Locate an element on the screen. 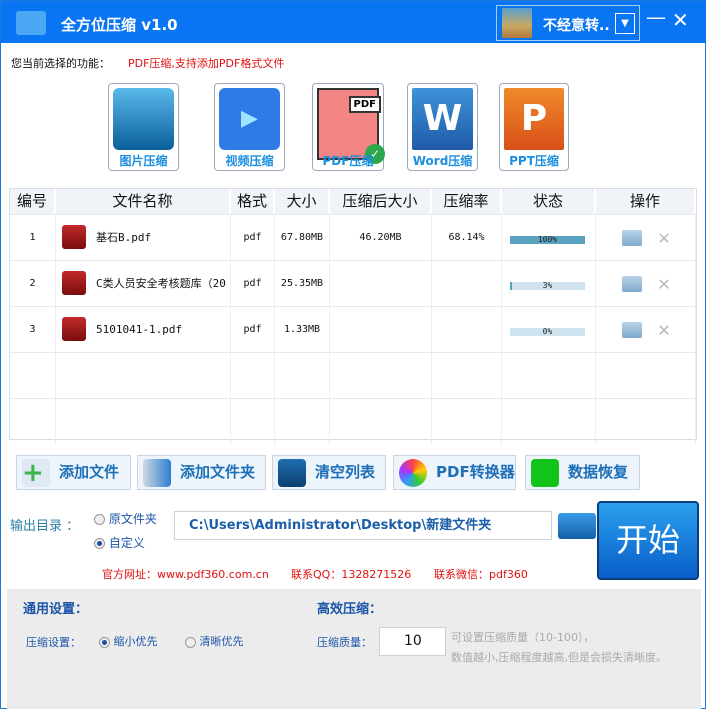 The image size is (706, 709). cell-size: 25.35MB is located at coordinates (302, 284).